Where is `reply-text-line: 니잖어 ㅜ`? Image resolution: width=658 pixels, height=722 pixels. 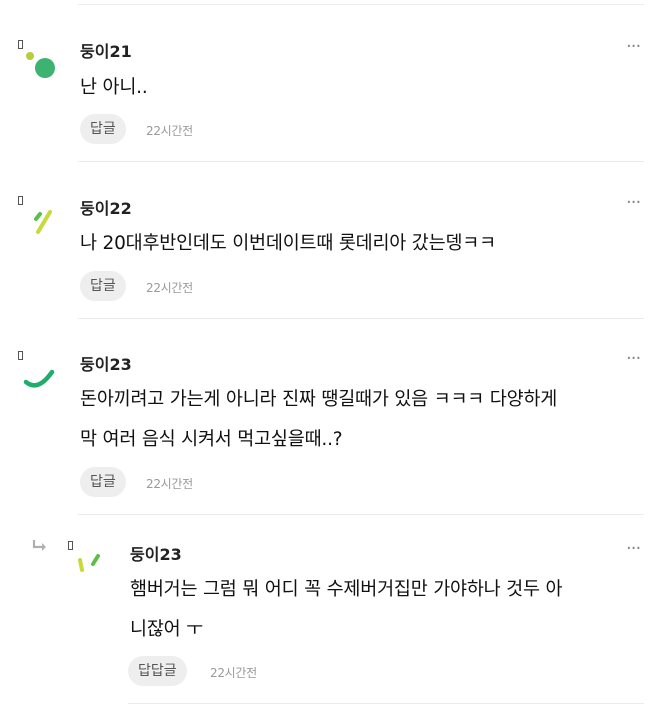 reply-text-line: 니잖어 ㅜ is located at coordinates (166, 629).